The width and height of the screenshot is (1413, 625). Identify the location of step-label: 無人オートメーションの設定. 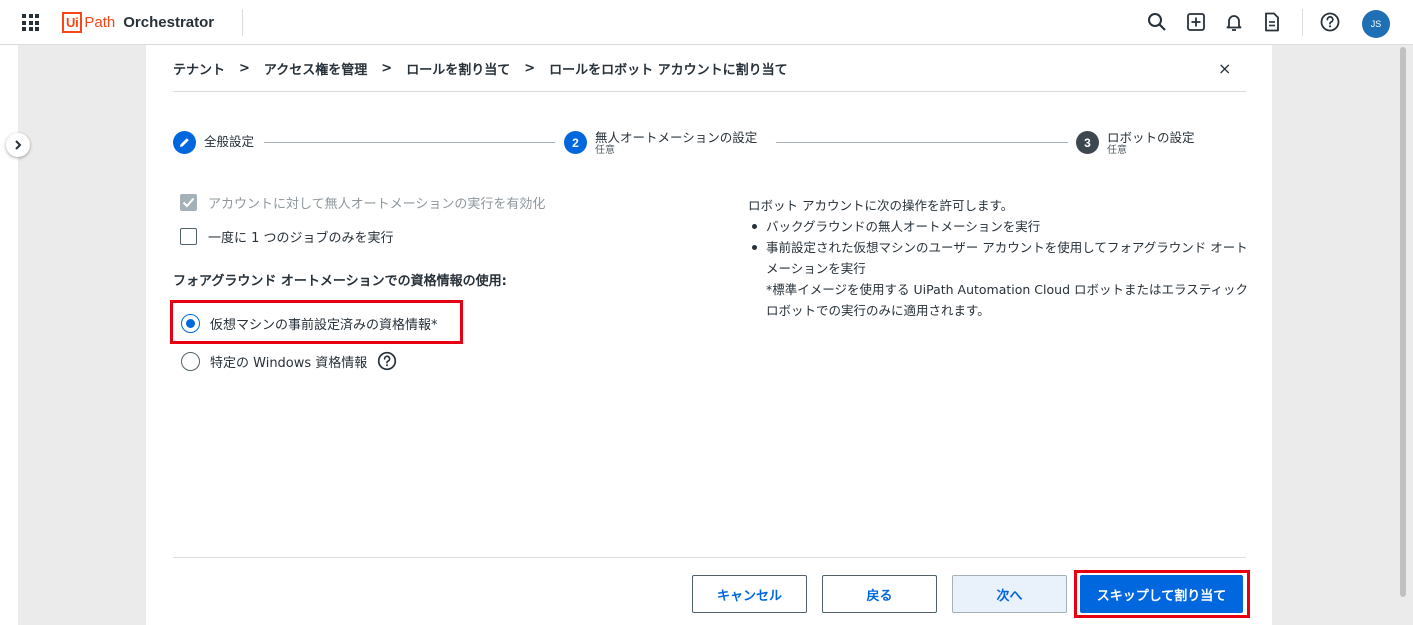
(676, 137).